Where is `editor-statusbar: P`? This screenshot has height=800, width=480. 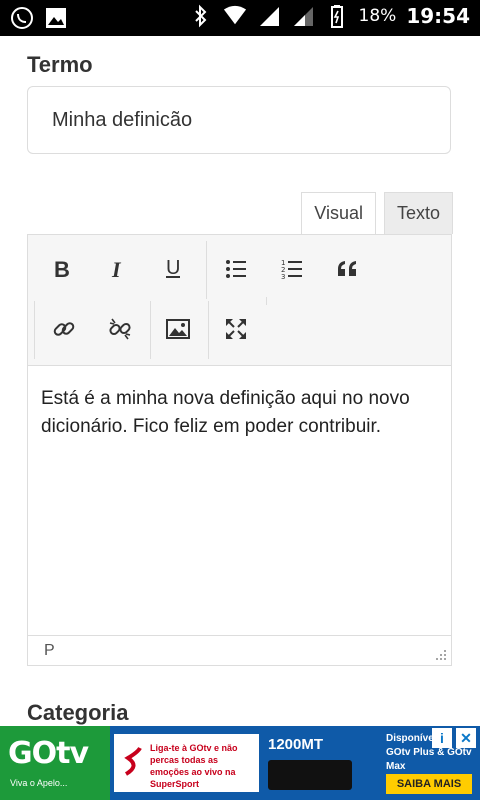 editor-statusbar: P is located at coordinates (239, 650).